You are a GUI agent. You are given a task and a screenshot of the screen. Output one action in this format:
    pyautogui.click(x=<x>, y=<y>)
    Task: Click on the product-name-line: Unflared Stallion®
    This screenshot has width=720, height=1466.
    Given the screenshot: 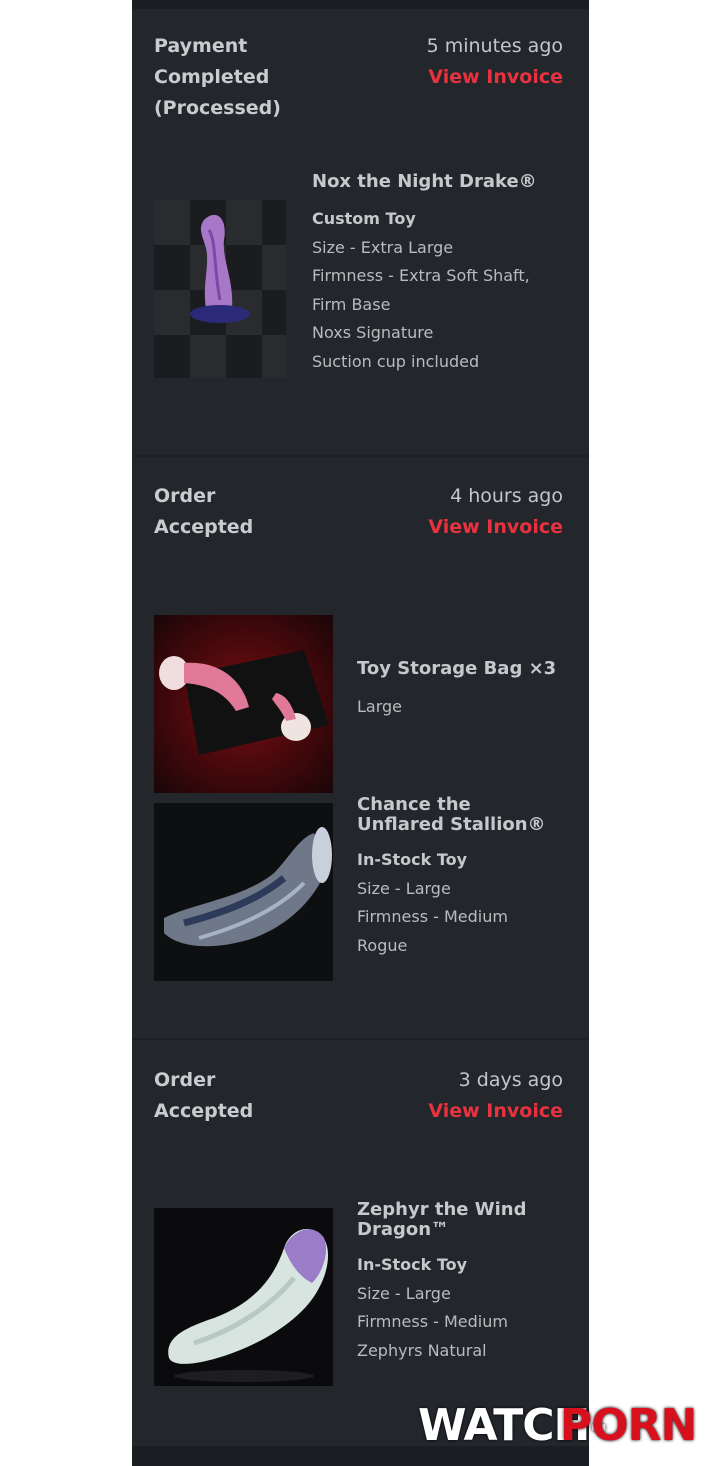 What is the action you would take?
    pyautogui.click(x=451, y=824)
    